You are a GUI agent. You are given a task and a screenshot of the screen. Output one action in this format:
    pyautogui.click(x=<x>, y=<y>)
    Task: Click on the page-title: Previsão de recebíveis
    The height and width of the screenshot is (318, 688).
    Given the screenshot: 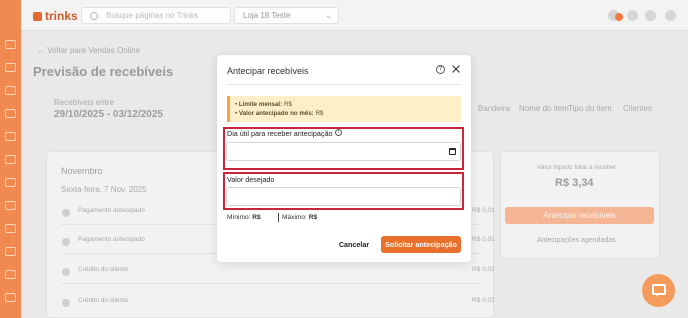 What is the action you would take?
    pyautogui.click(x=103, y=71)
    